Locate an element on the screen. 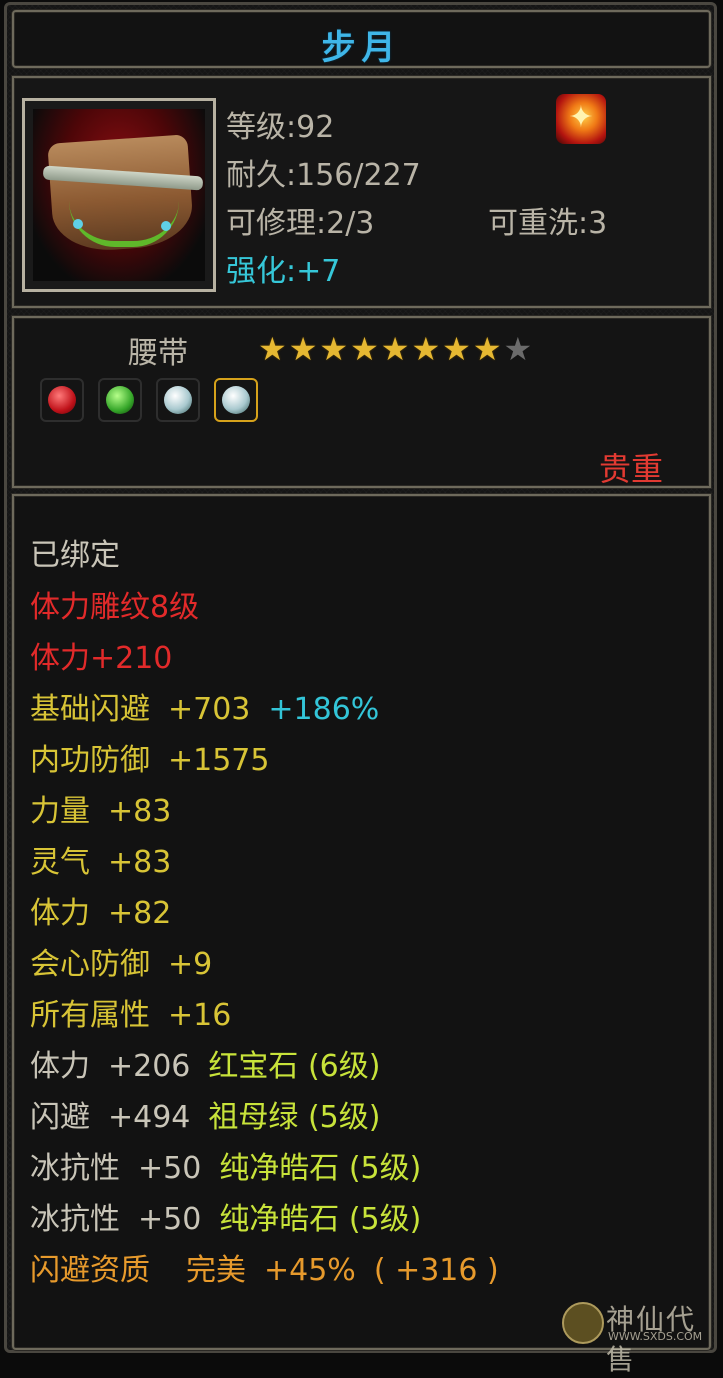 The image size is (723, 1378). quality-percent: +45% is located at coordinates (310, 1270).